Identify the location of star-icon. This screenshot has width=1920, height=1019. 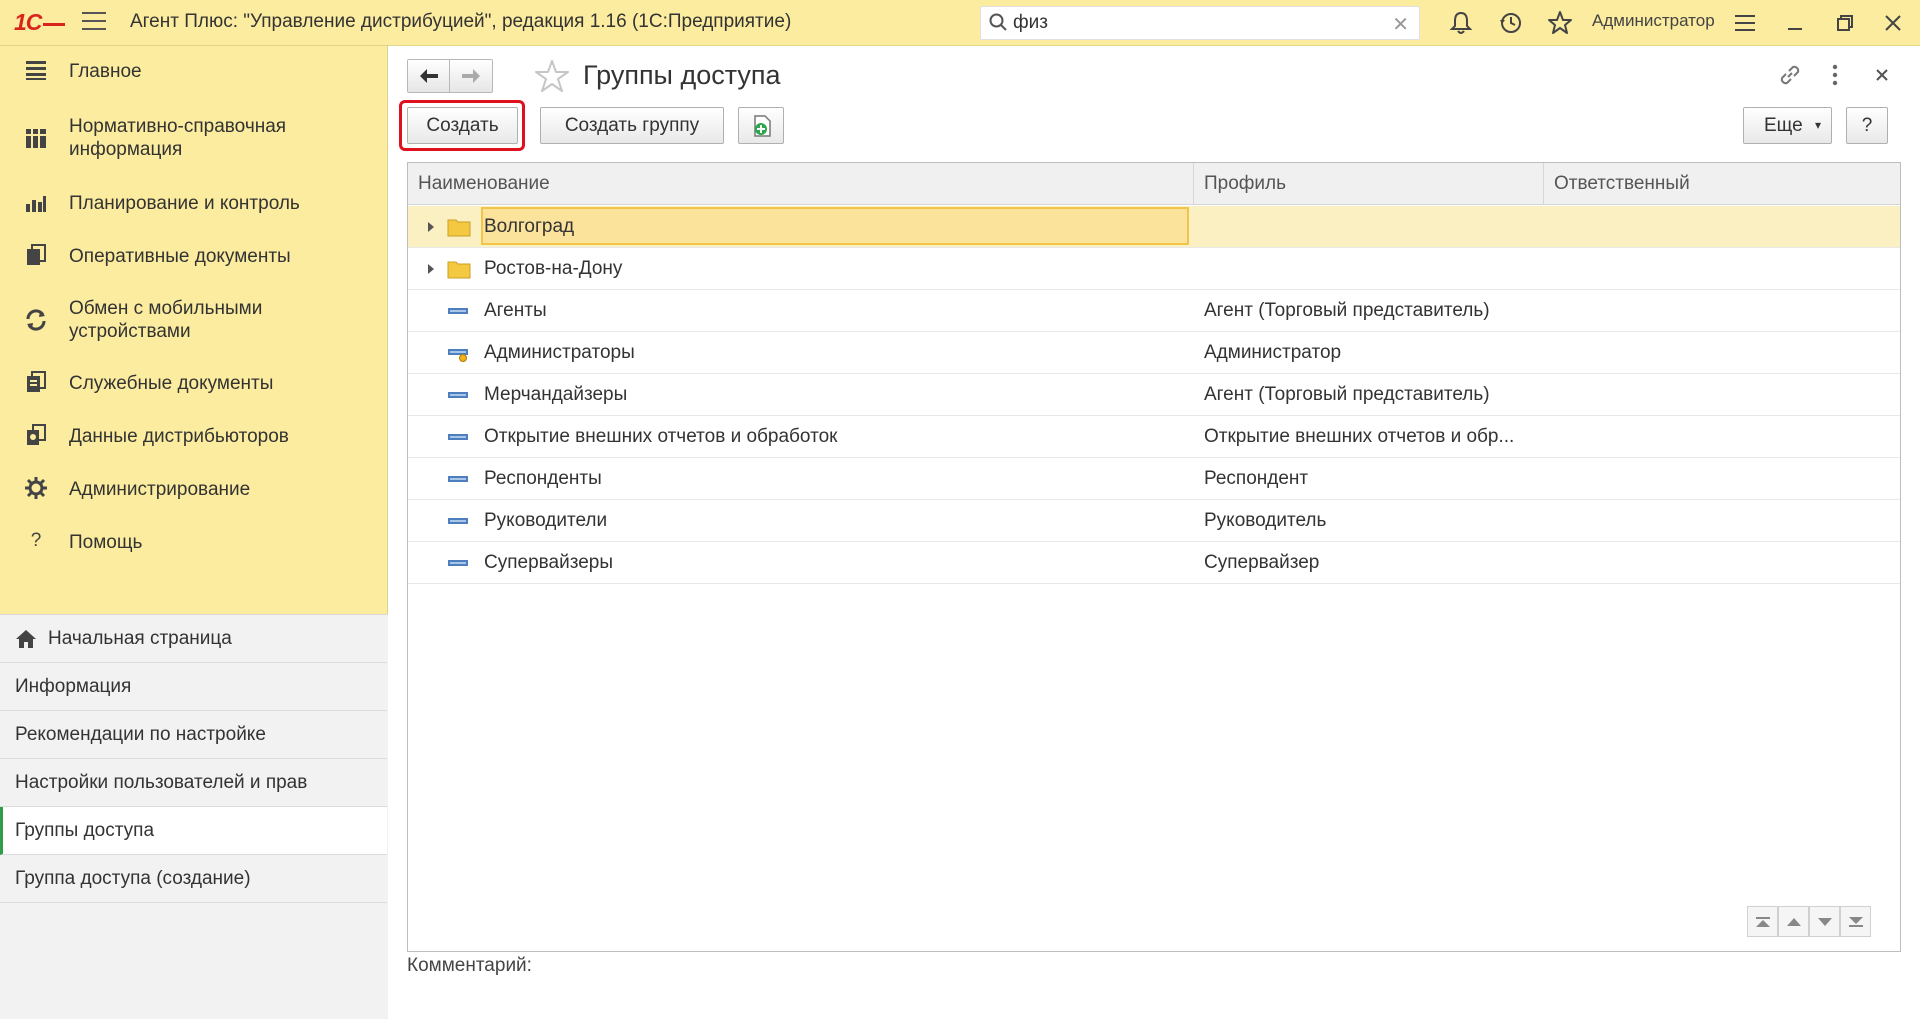
(1560, 23).